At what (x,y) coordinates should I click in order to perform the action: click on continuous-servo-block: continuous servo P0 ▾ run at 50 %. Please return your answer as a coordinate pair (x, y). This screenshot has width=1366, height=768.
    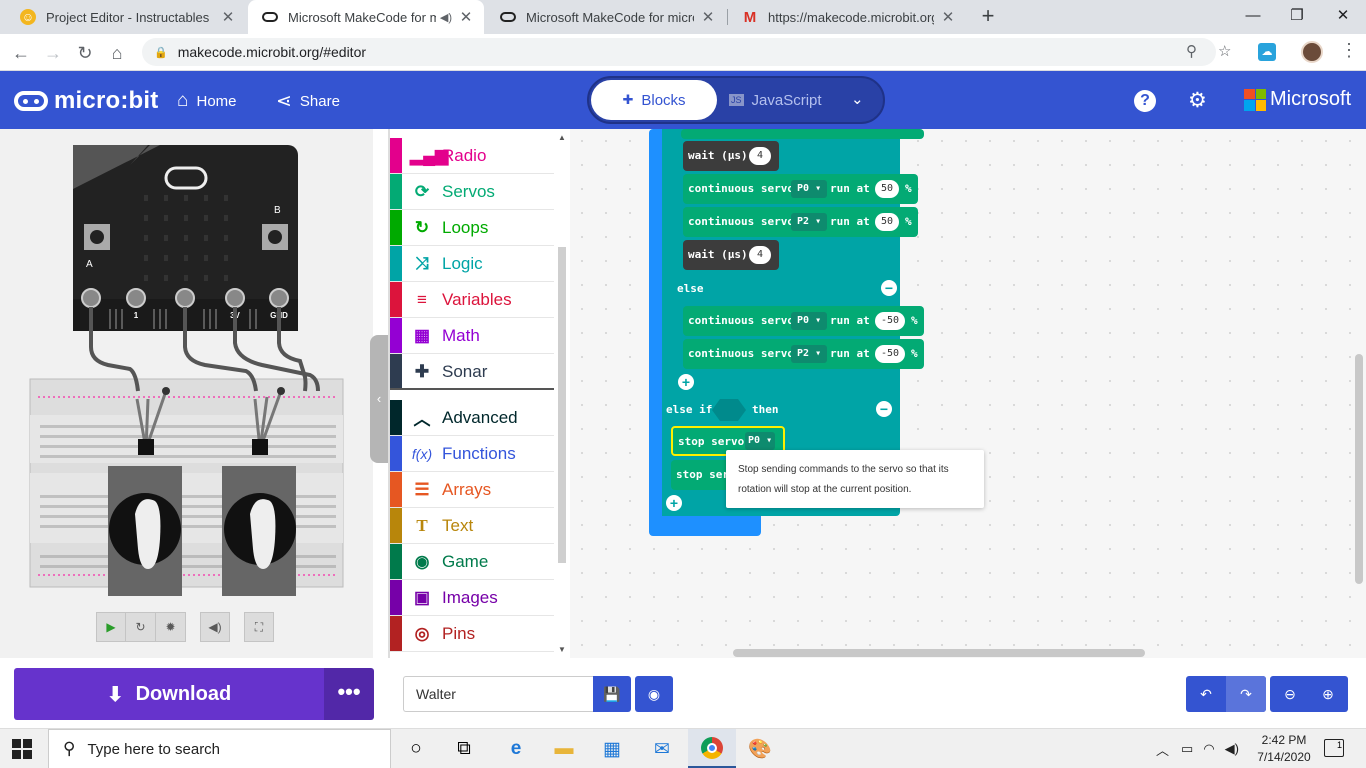
    Looking at the image, I should click on (800, 189).